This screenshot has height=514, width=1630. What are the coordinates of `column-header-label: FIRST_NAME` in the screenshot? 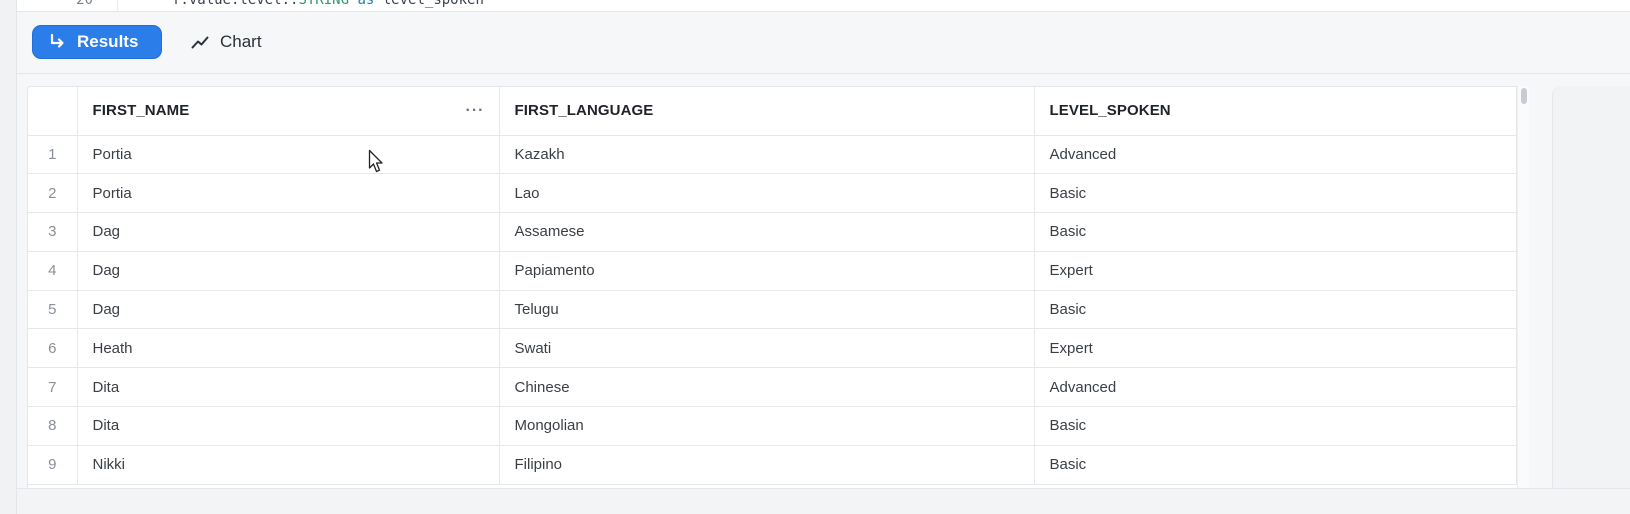 It's located at (141, 111).